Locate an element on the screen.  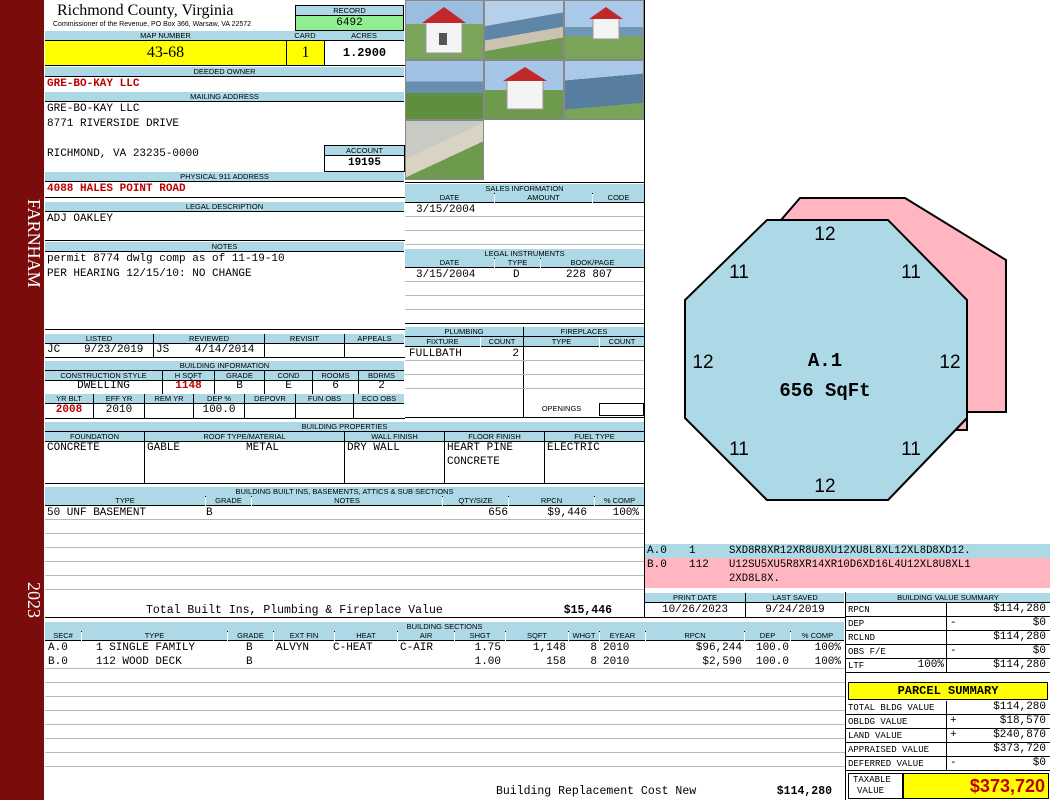
mailing-address-label: MAILING ADDRESS is located at coordinates (224, 97).